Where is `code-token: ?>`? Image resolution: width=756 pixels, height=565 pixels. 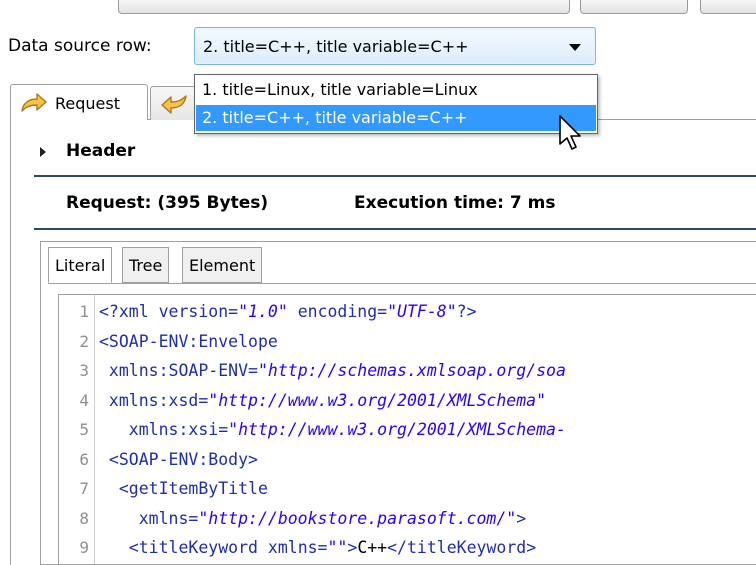
code-token: ?> is located at coordinates (467, 311).